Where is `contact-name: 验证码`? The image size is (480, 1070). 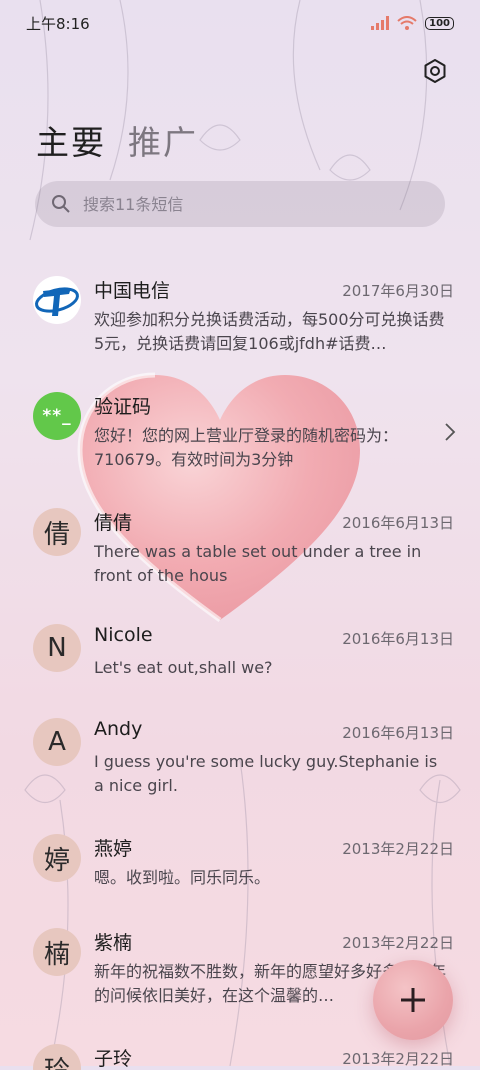
contact-name: 验证码 is located at coordinates (123, 407).